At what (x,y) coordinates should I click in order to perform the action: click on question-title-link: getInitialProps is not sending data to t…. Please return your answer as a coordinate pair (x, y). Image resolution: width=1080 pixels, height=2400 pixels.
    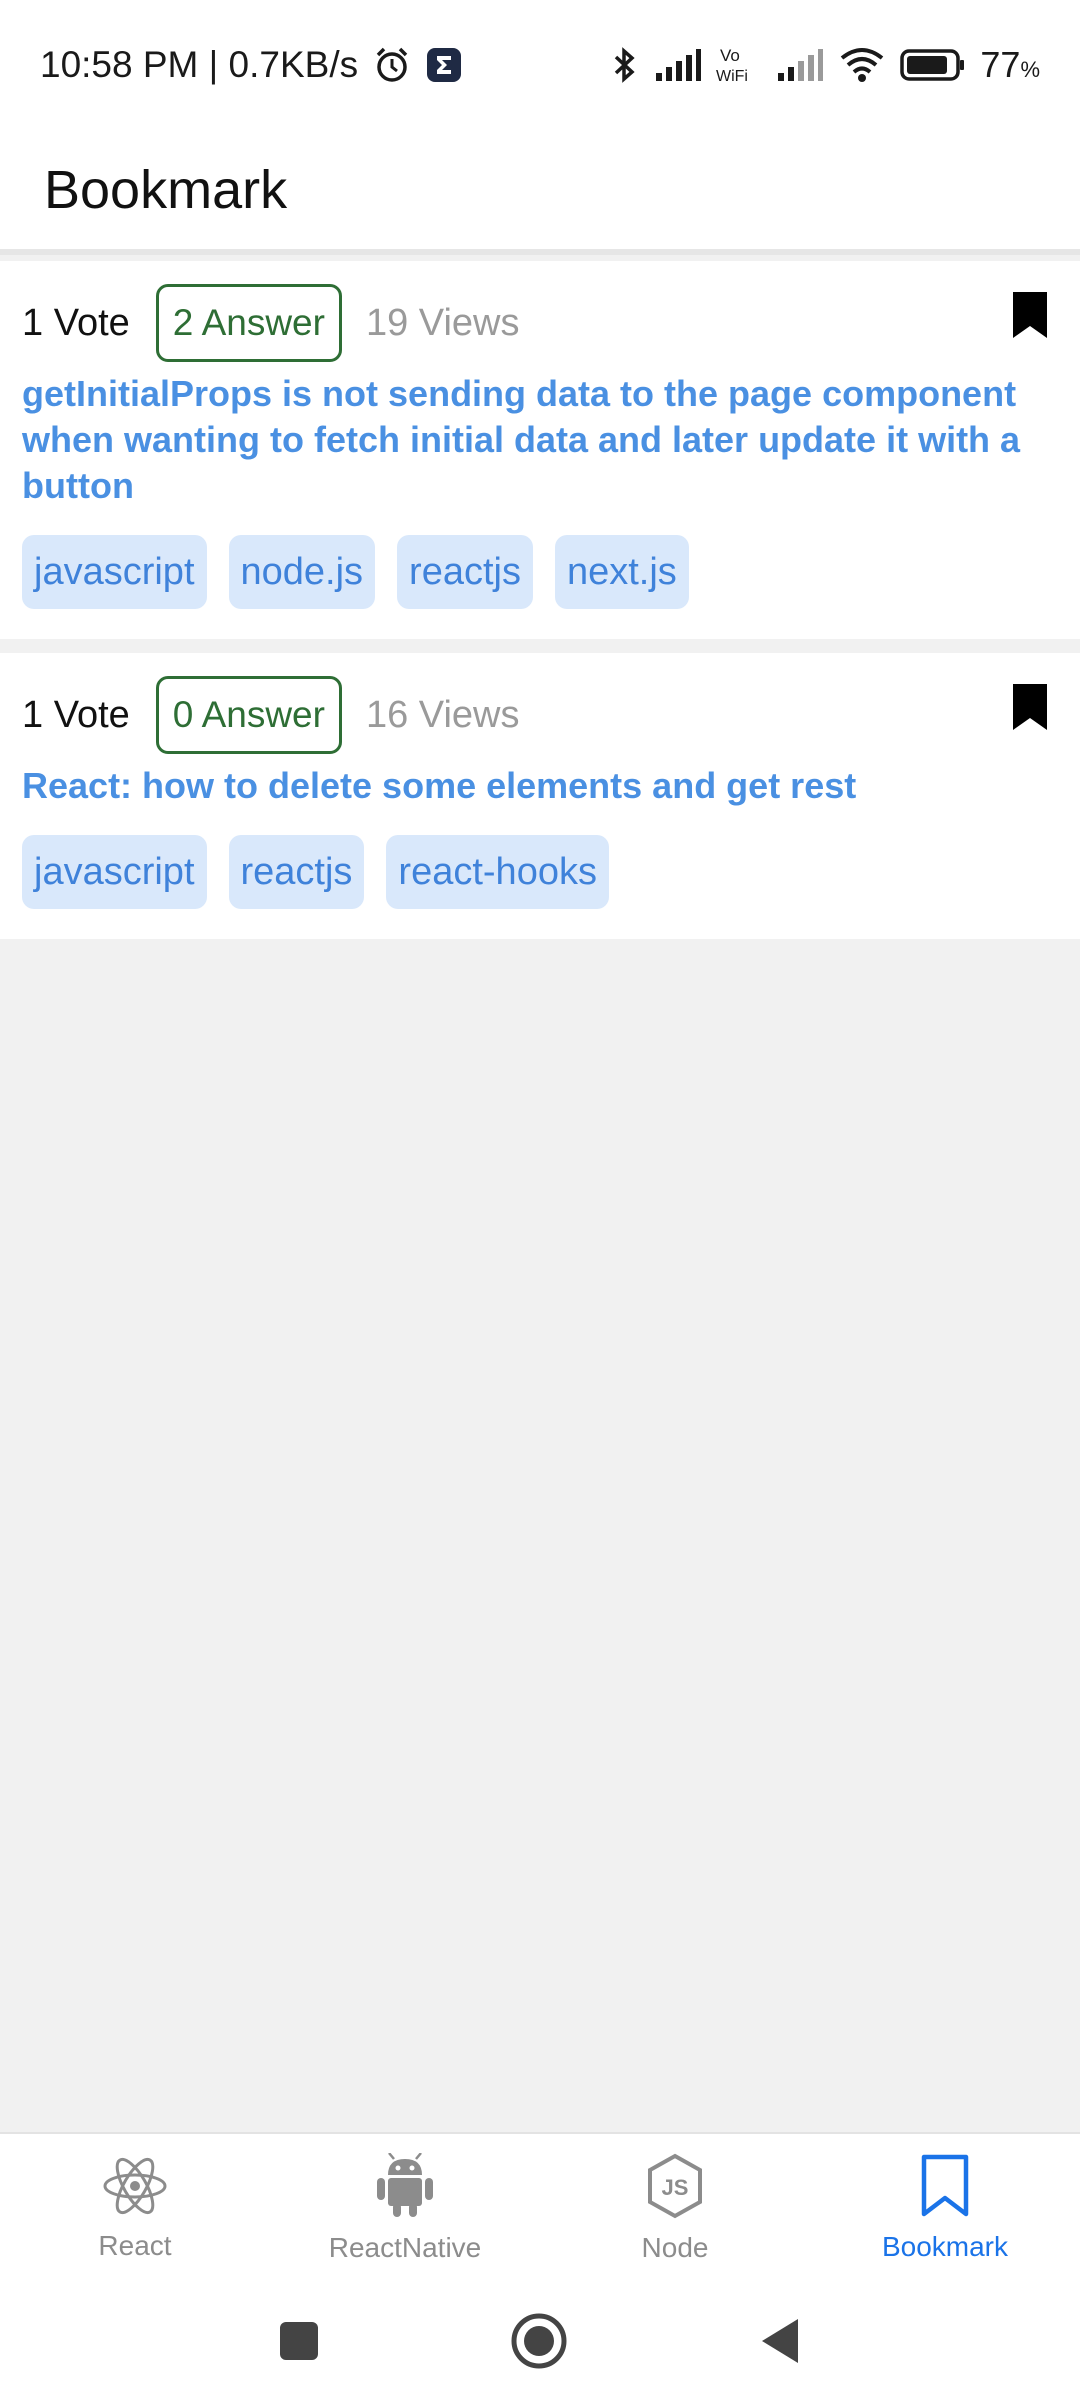
    Looking at the image, I should click on (540, 440).